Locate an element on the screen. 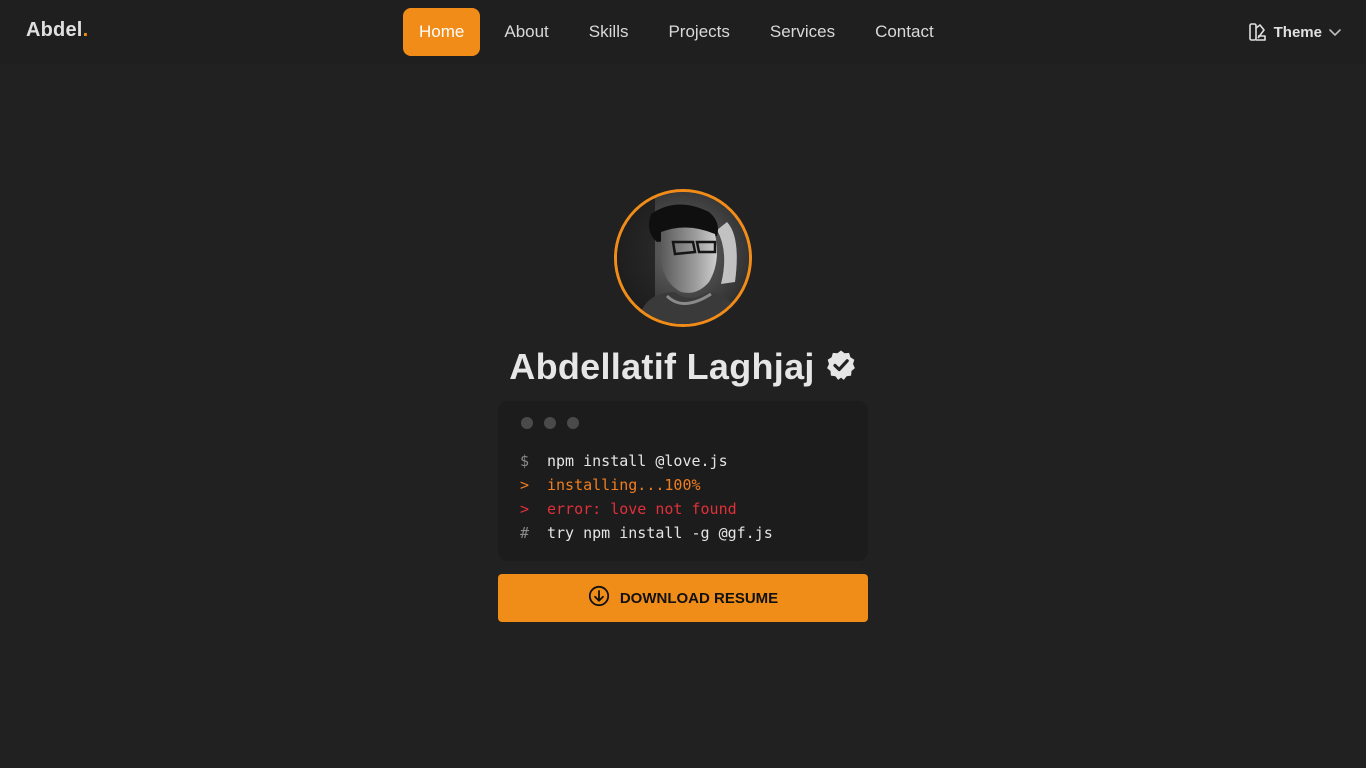  terminal-line: $ npm install @love.js is located at coordinates (683, 461).